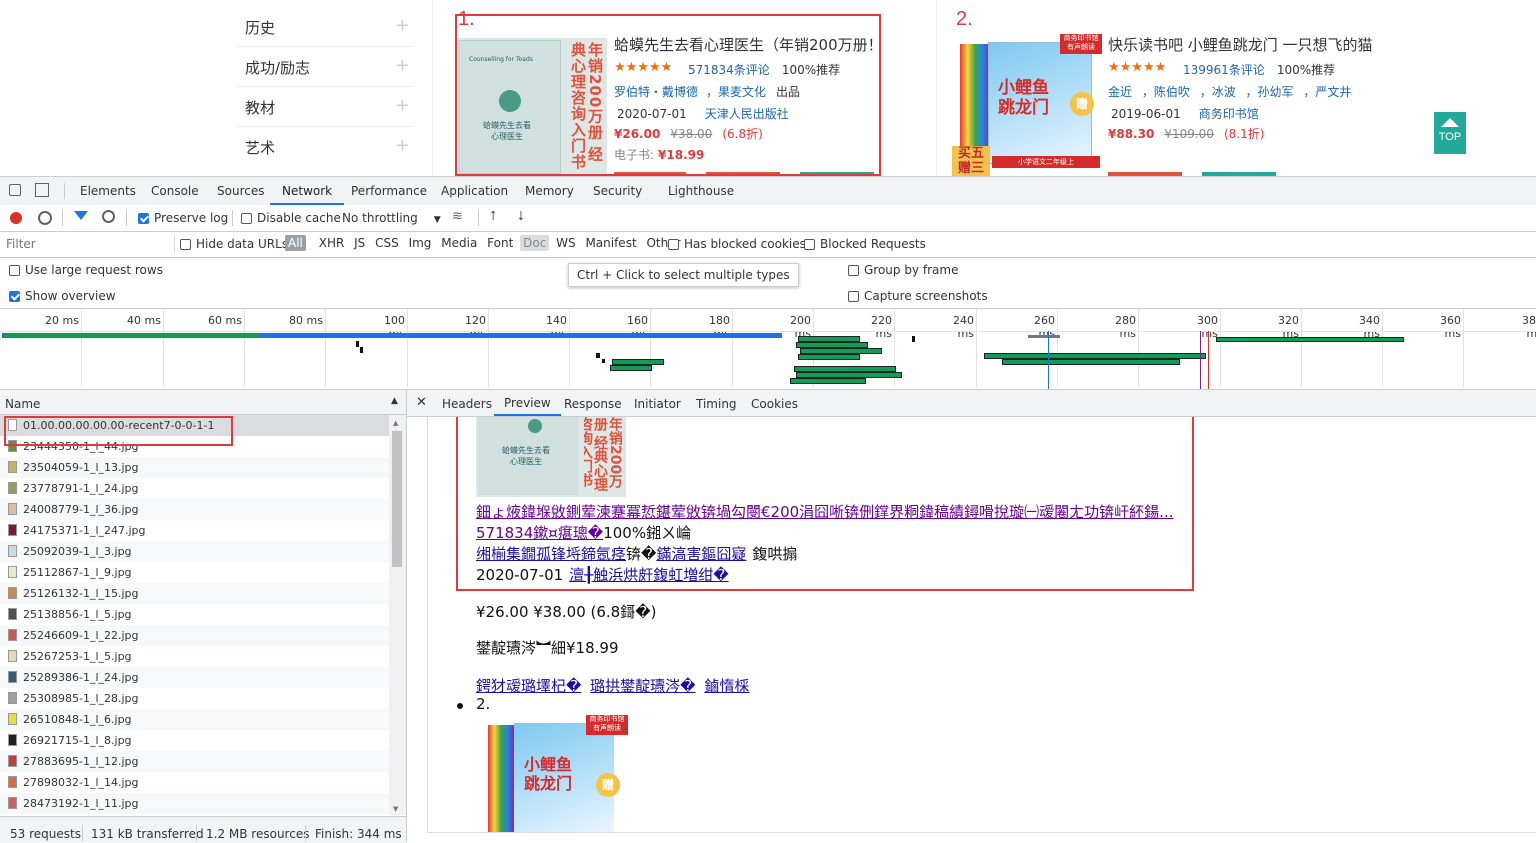  I want to click on rating-stars: ★★★★★, so click(1137, 67).